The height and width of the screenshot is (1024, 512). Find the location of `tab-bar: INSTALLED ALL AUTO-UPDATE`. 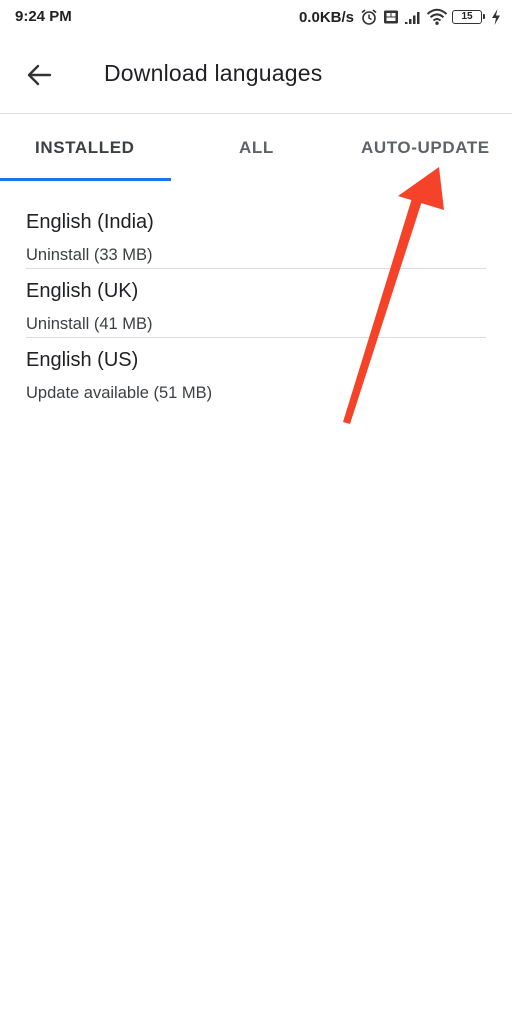

tab-bar: INSTALLED ALL AUTO-UPDATE is located at coordinates (256, 148).